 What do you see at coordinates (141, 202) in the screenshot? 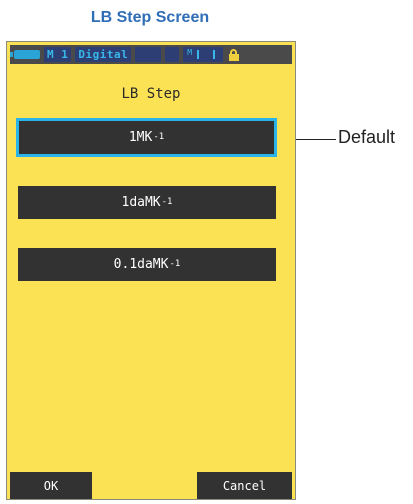
I see `option-label: 1daMK` at bounding box center [141, 202].